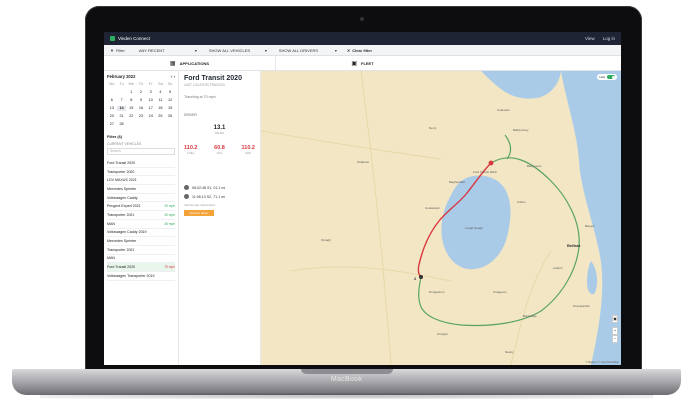  Describe the element at coordinates (150, 84) in the screenshot. I see `calendar-weekday: Fr` at that location.